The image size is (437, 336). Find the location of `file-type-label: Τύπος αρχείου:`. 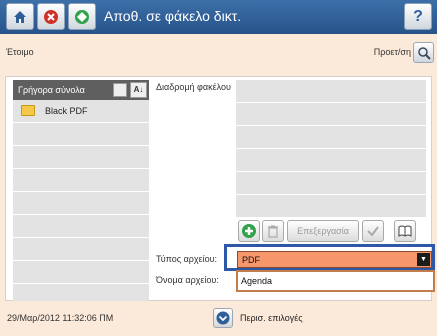

file-type-label: Τύπος αρχείου: is located at coordinates (187, 259).